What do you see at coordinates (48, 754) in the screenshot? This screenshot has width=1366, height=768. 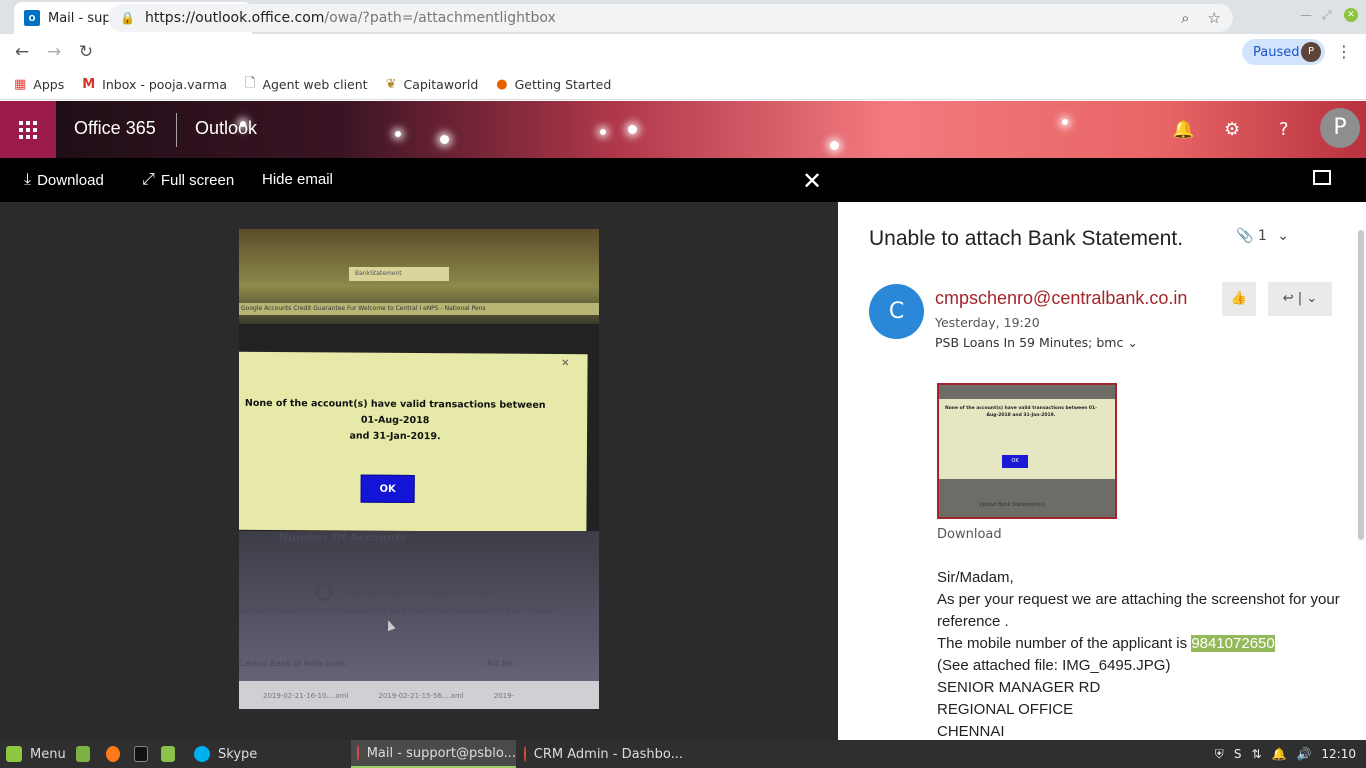 I see `menu-label: Menu` at bounding box center [48, 754].